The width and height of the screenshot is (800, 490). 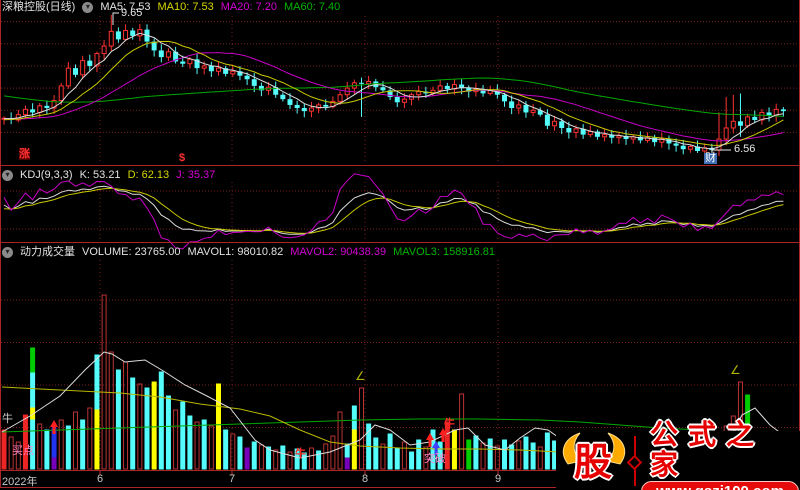 I want to click on month-label: 7, so click(x=232, y=479).